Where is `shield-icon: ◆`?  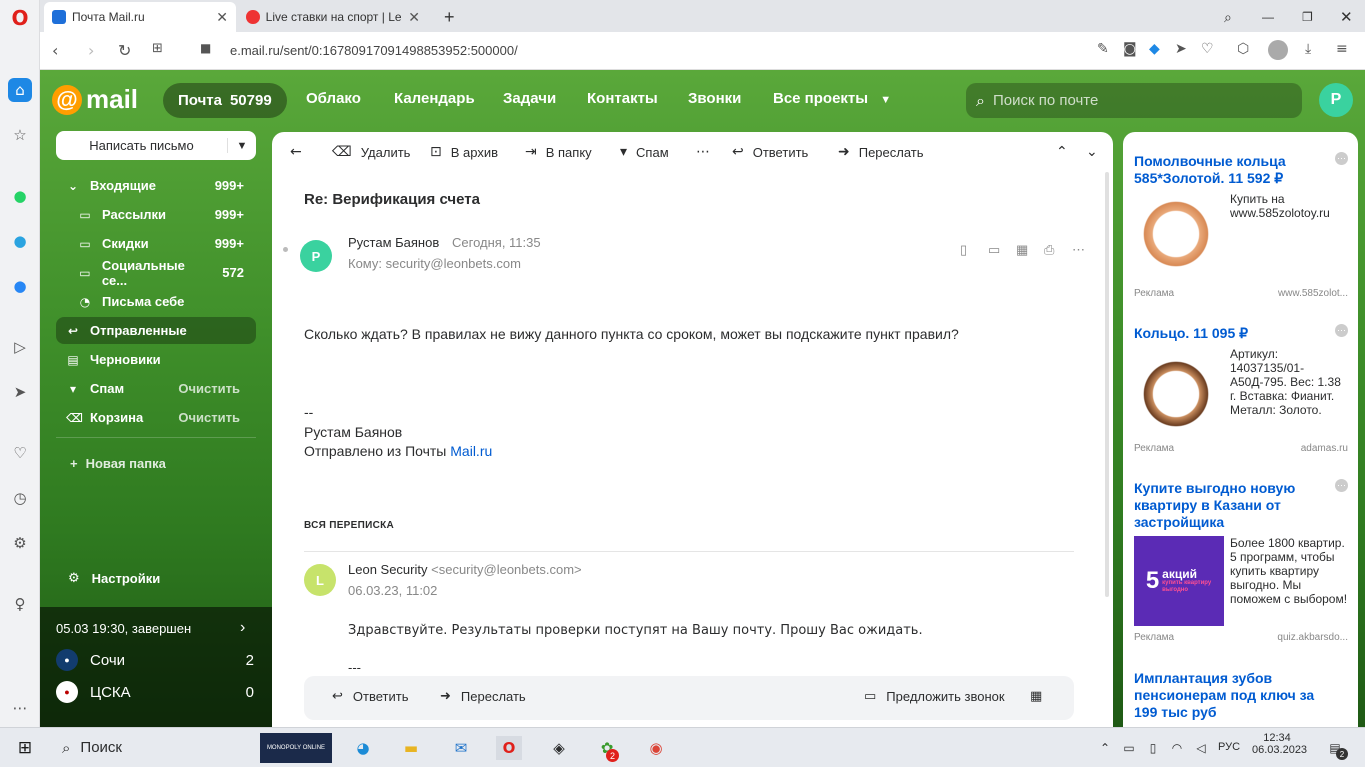
shield-icon: ◆ is located at coordinates (1154, 49).